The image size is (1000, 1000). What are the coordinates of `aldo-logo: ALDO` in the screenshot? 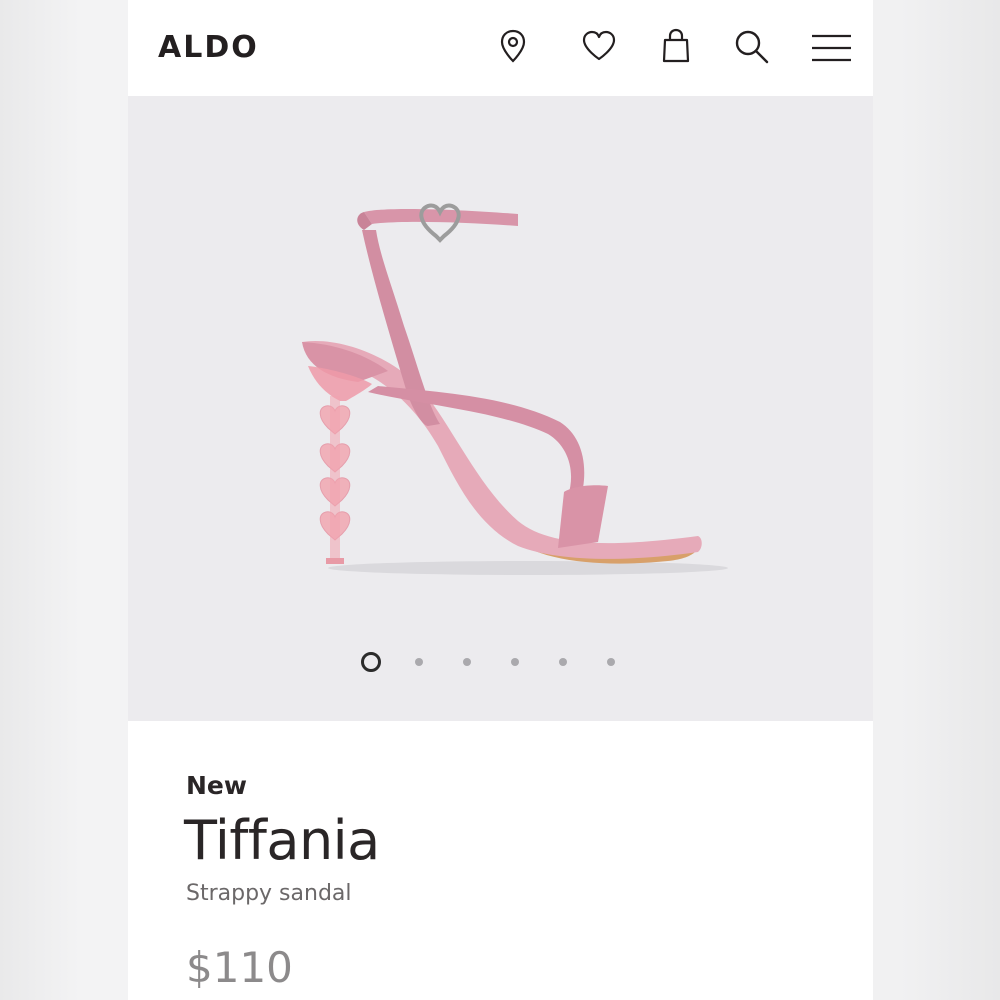 It's located at (208, 48).